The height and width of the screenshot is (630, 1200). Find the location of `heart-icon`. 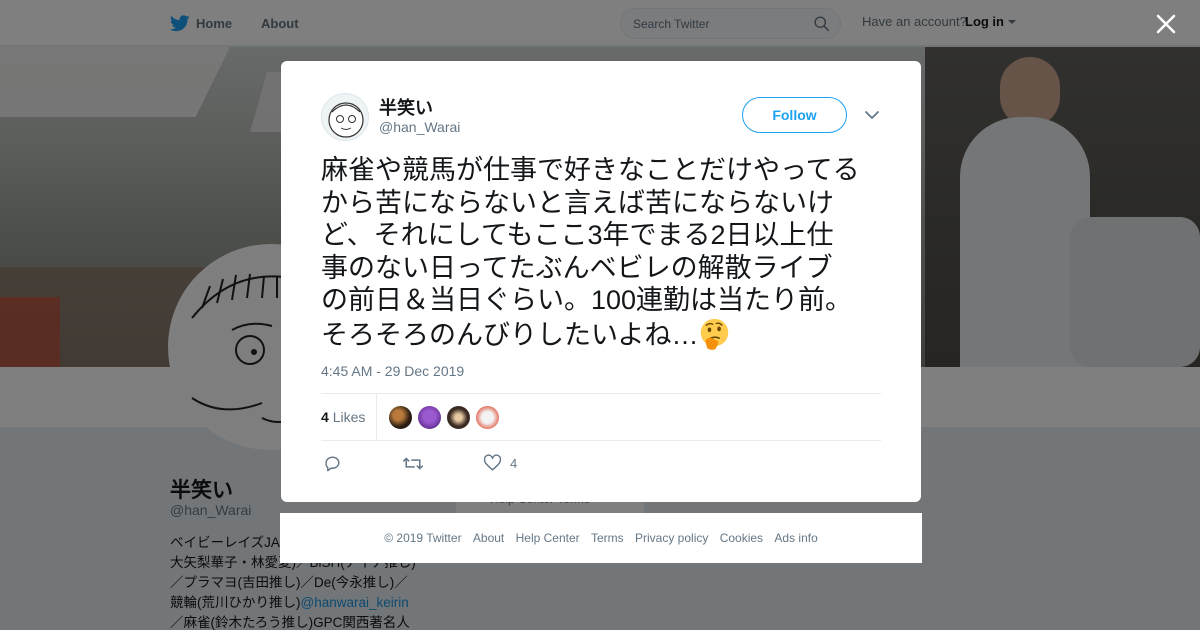

heart-icon is located at coordinates (492, 462).